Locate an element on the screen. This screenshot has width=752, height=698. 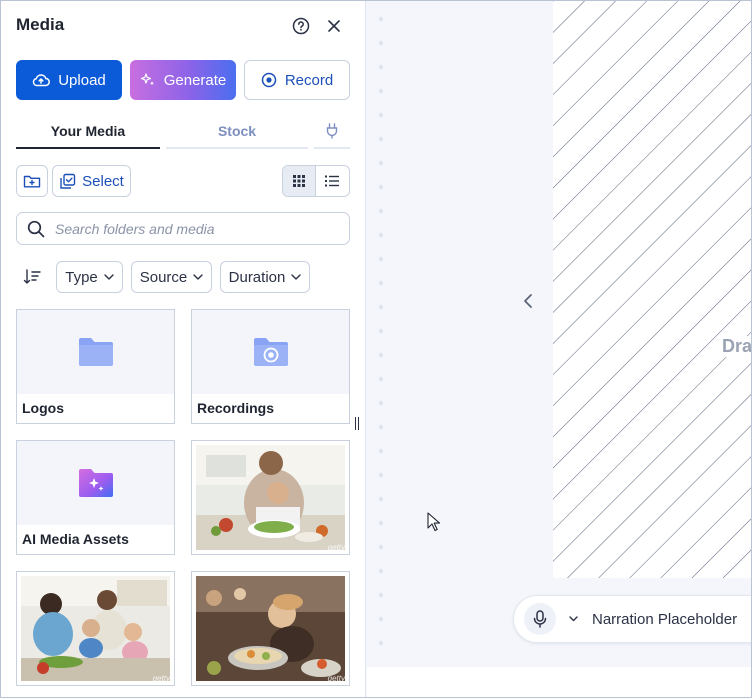
folder-add-icon is located at coordinates (32, 181).